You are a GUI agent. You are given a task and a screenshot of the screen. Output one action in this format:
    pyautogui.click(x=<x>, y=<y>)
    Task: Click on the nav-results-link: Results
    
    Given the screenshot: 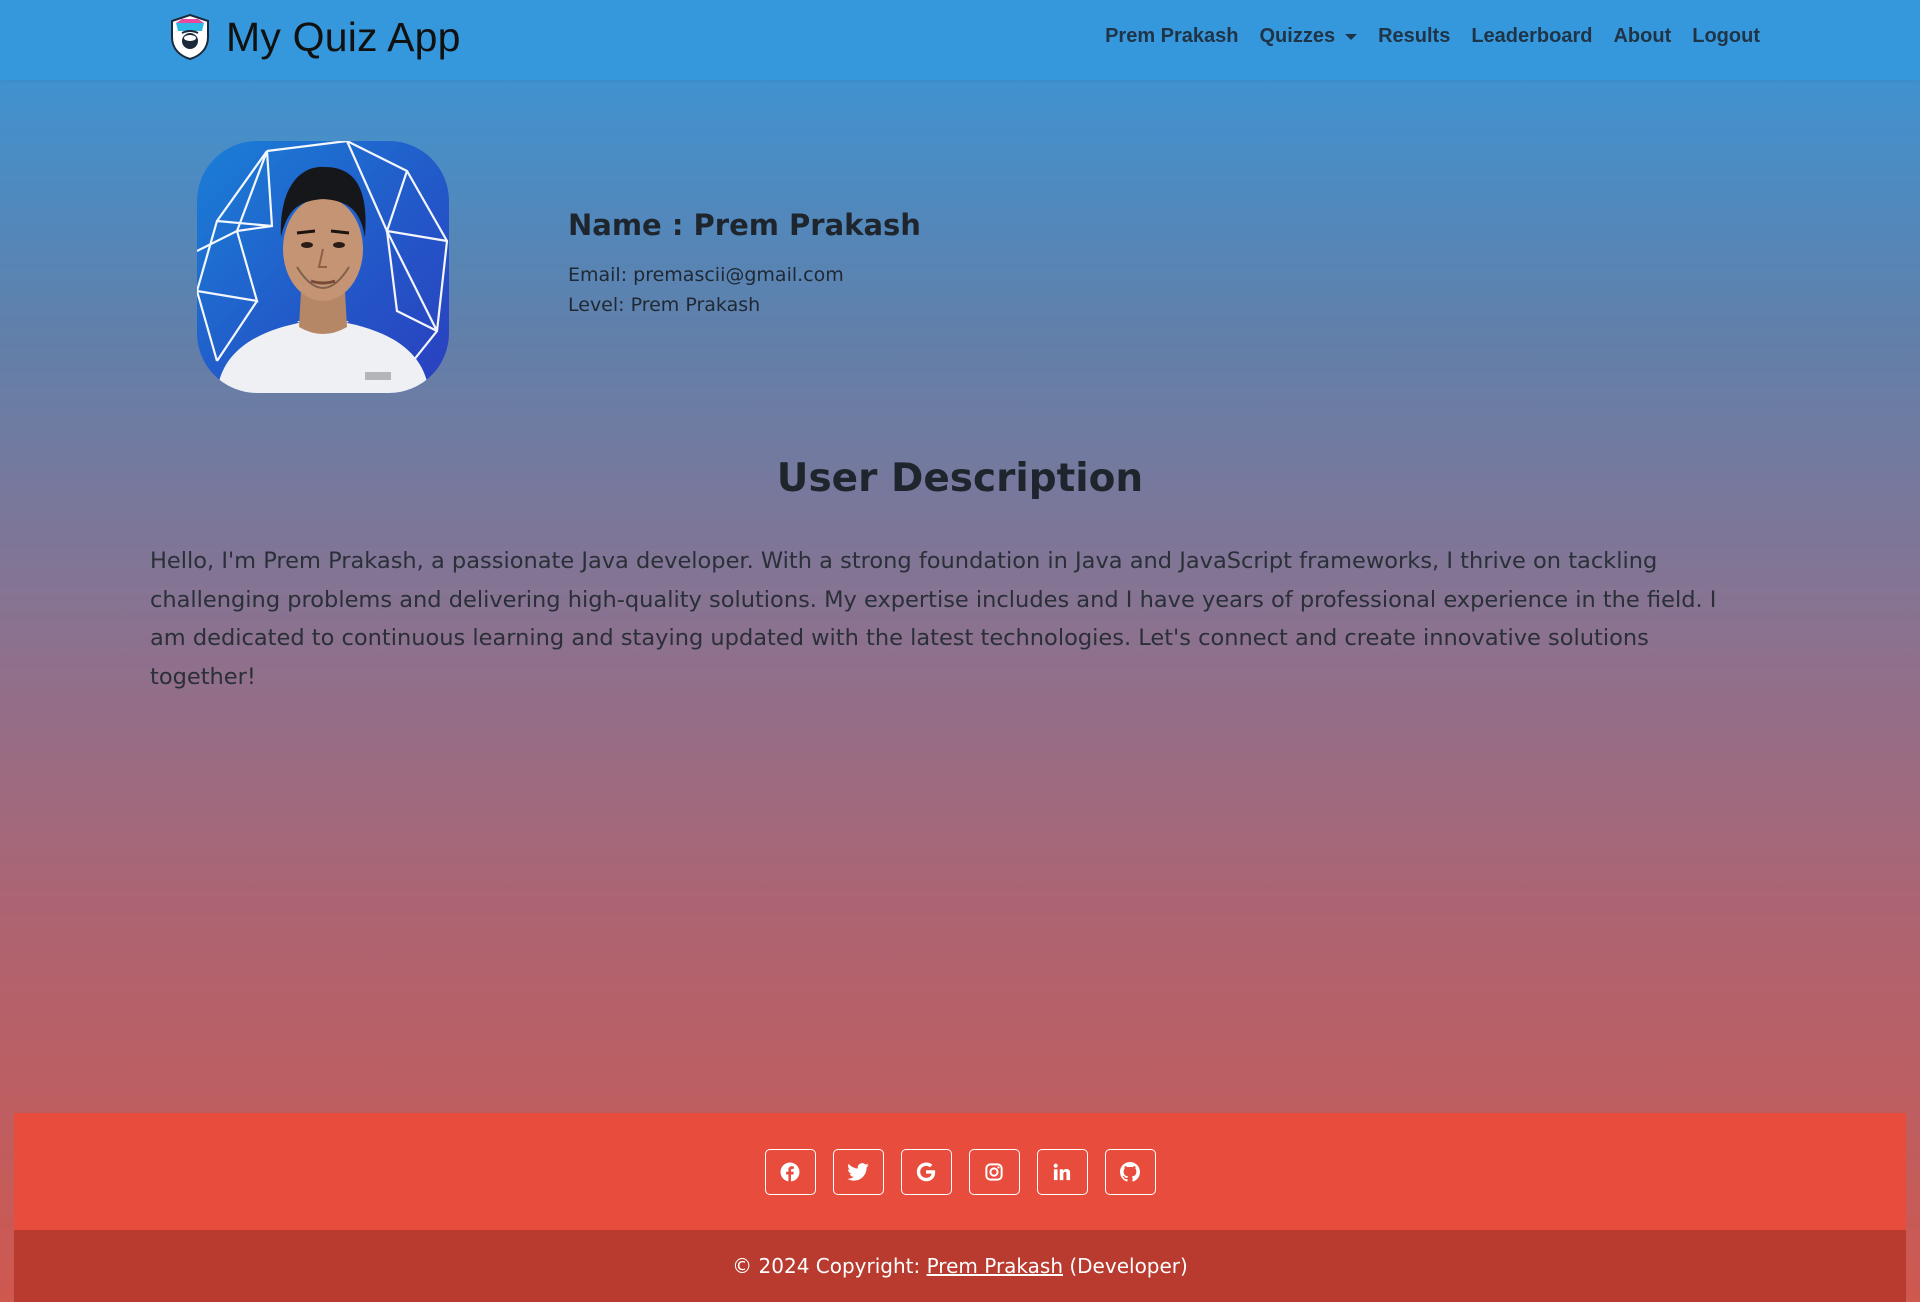 What is the action you would take?
    pyautogui.click(x=1414, y=36)
    